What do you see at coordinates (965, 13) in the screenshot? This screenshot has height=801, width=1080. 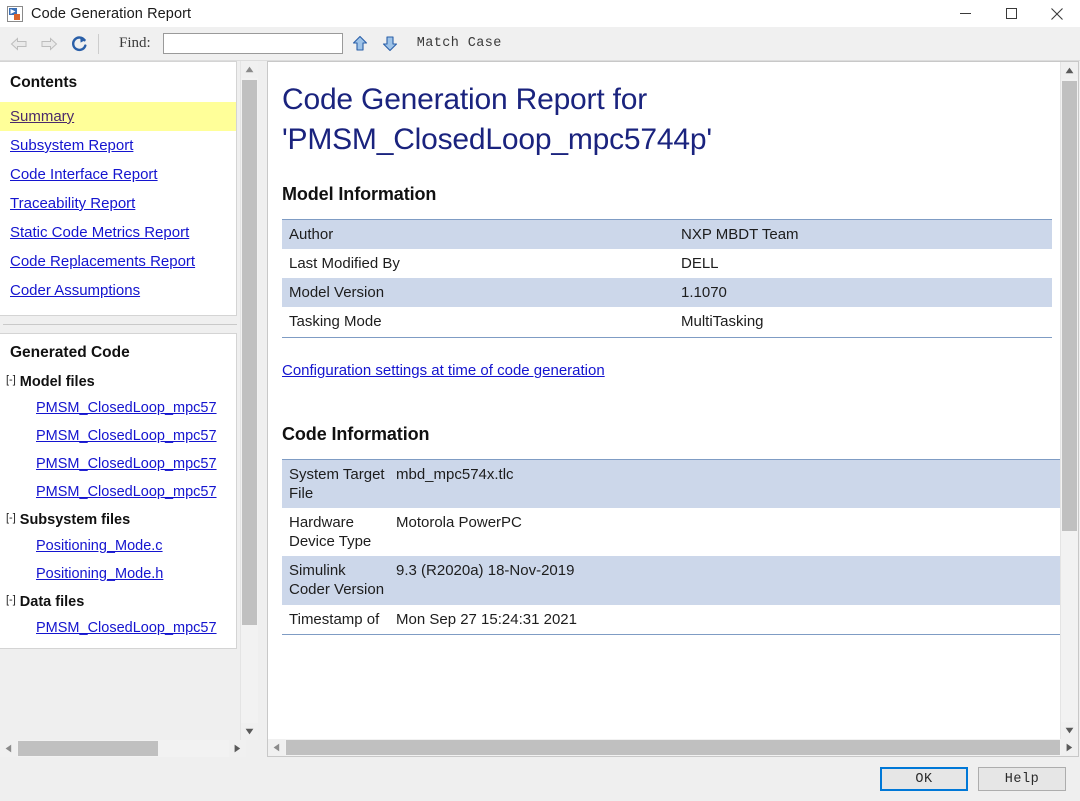 I see `minimize-icon` at bounding box center [965, 13].